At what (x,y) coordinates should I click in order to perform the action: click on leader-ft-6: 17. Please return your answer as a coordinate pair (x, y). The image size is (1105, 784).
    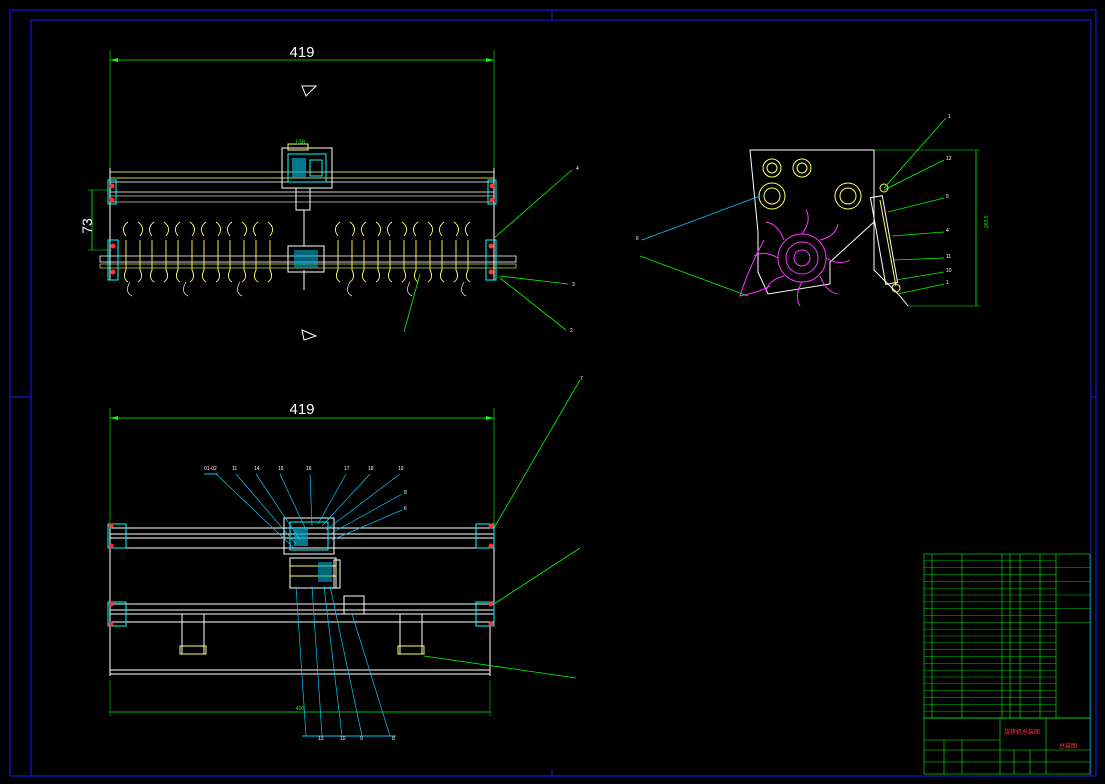
    Looking at the image, I should click on (347, 469).